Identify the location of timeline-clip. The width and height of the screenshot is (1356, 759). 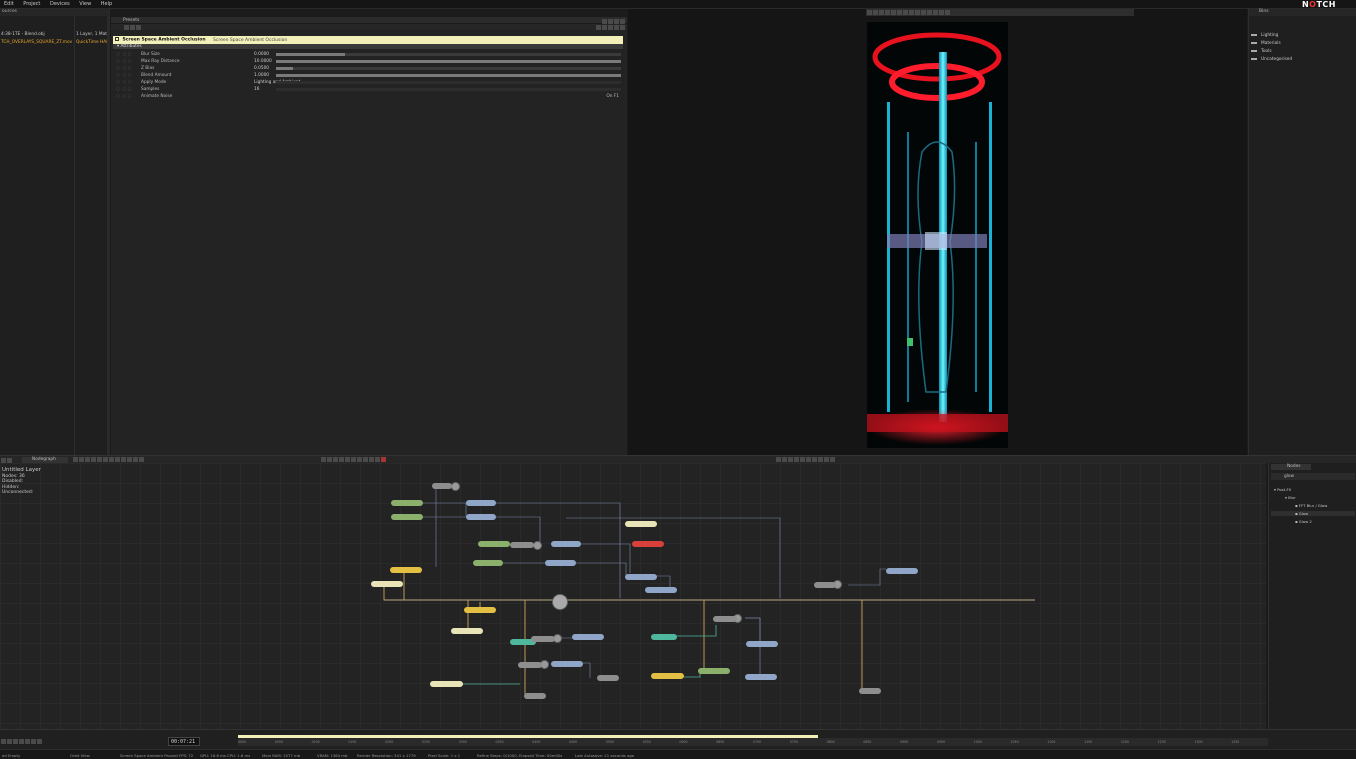
(528, 736).